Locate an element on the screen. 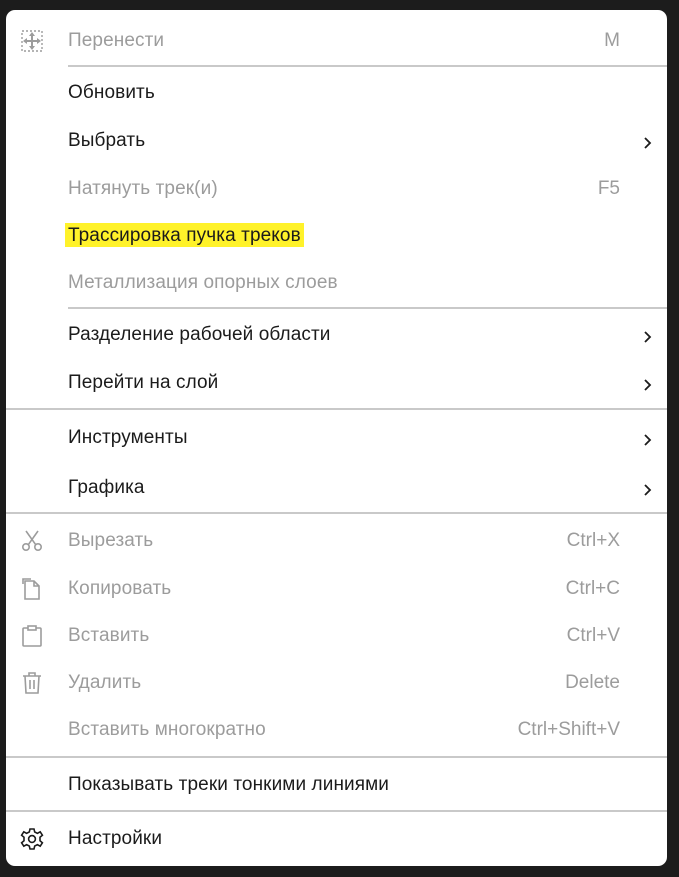  menu-item-split-workspace: Разделение рабочей области is located at coordinates (336, 335).